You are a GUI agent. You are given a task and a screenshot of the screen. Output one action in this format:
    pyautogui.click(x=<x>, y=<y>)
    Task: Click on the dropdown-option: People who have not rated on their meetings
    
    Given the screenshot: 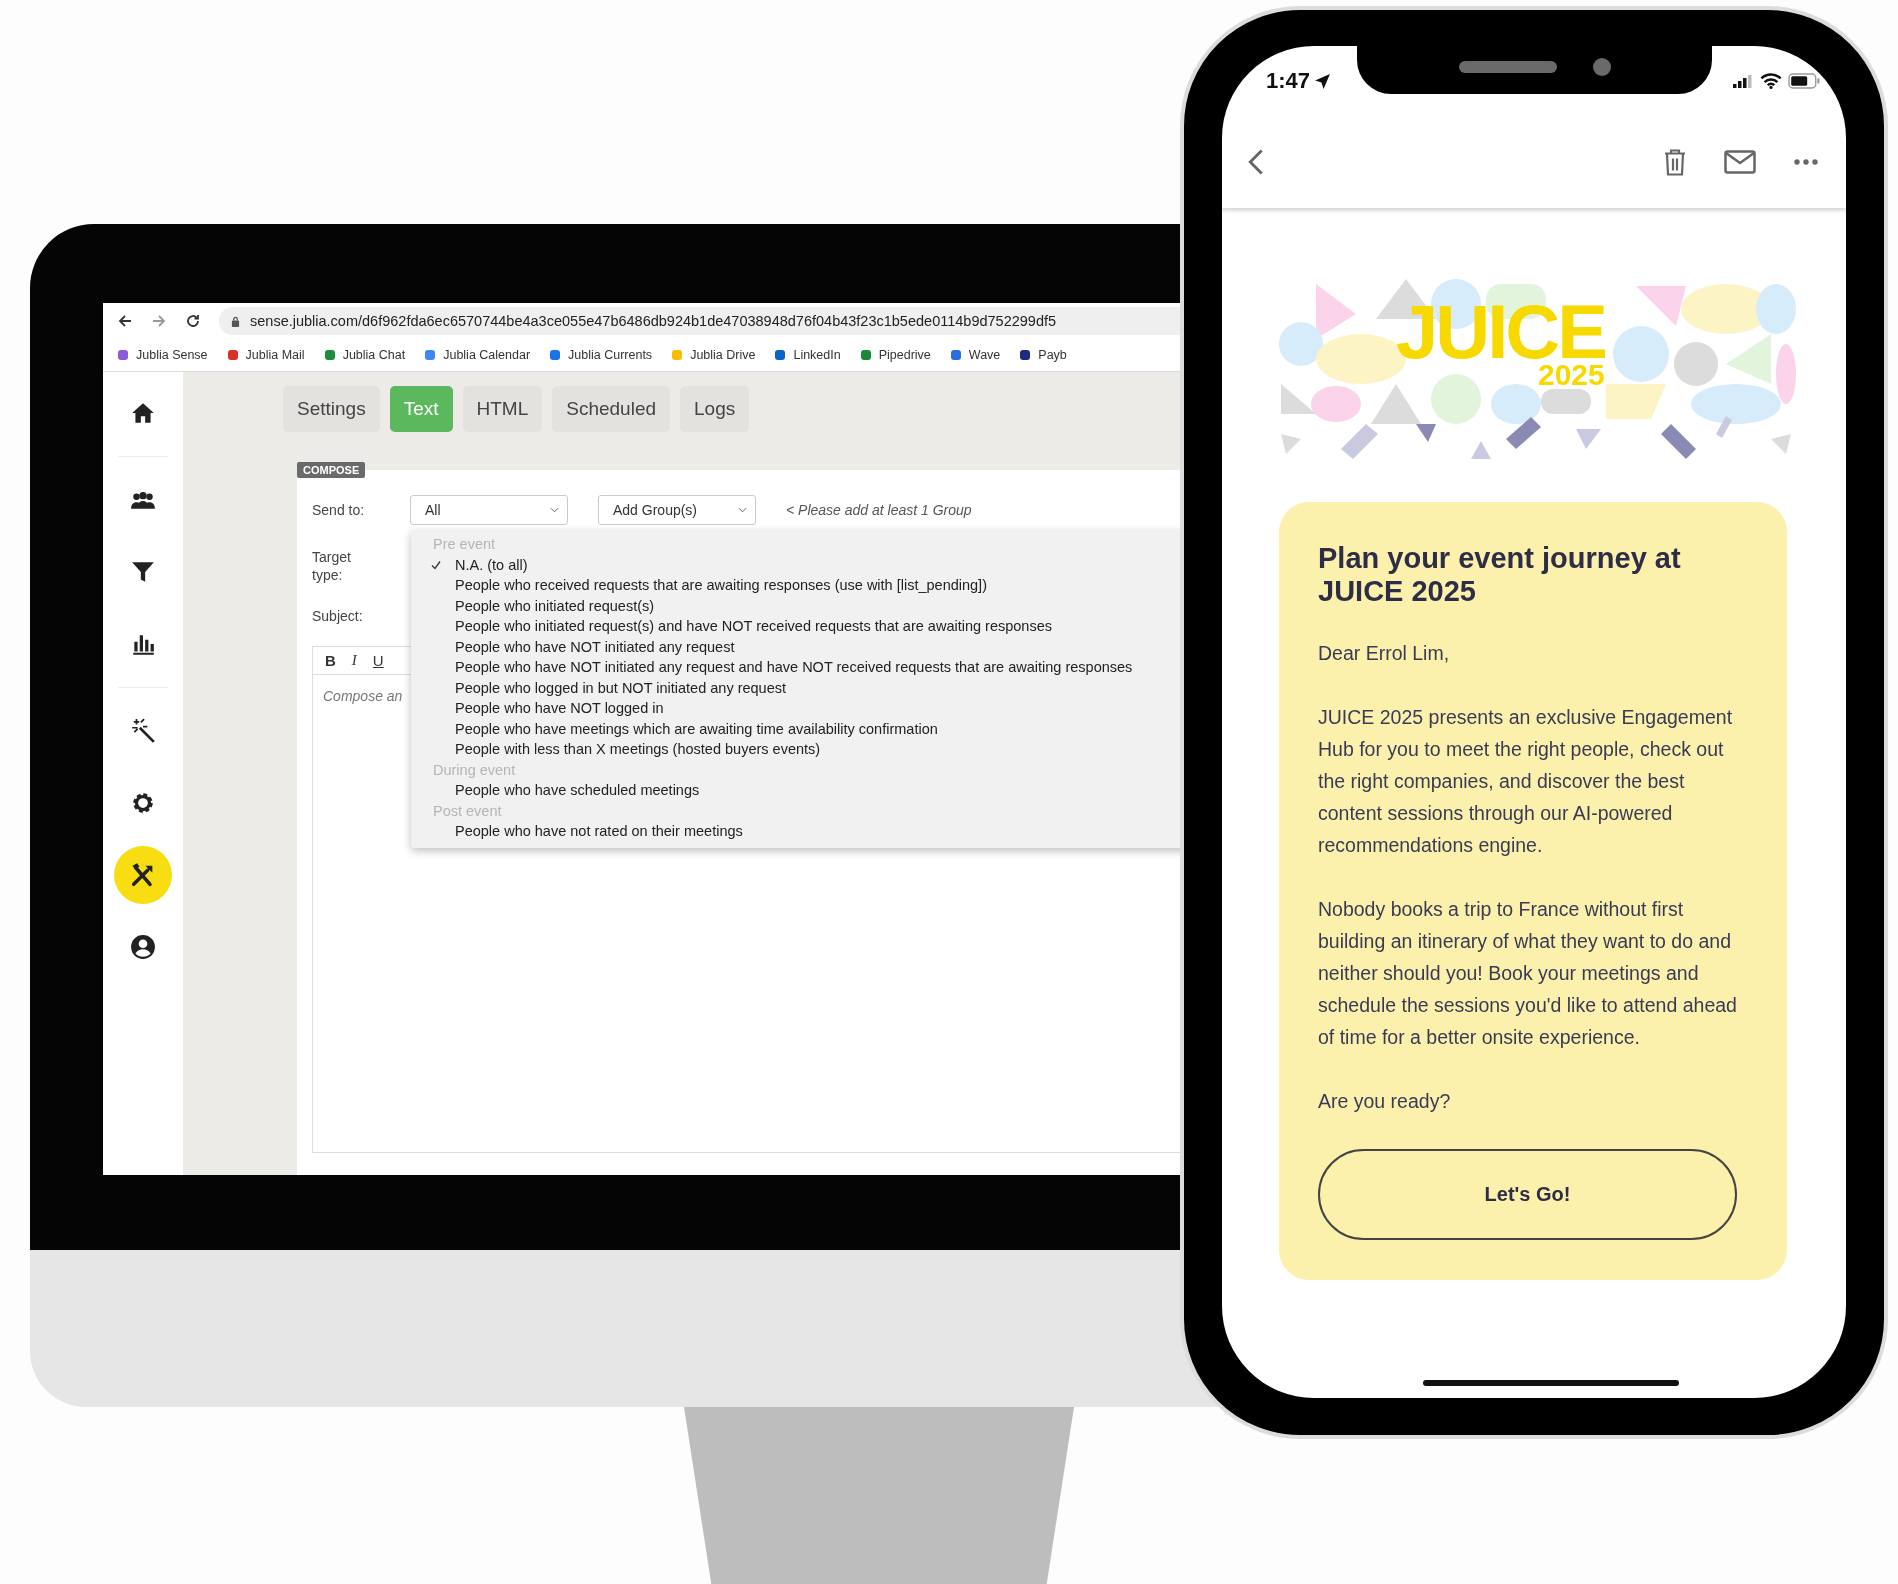 What is the action you would take?
    pyautogui.click(x=795, y=831)
    